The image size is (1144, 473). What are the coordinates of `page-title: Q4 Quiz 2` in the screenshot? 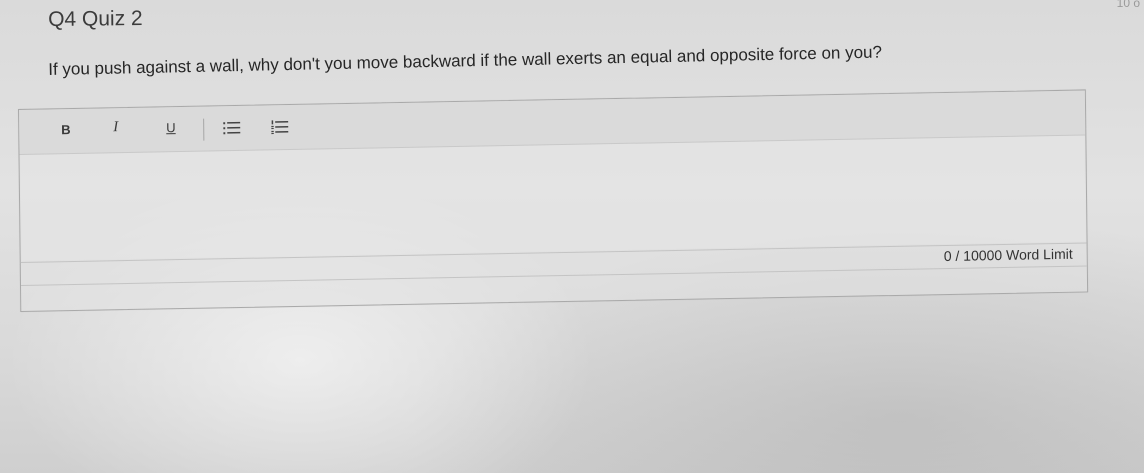 It's located at (95, 19).